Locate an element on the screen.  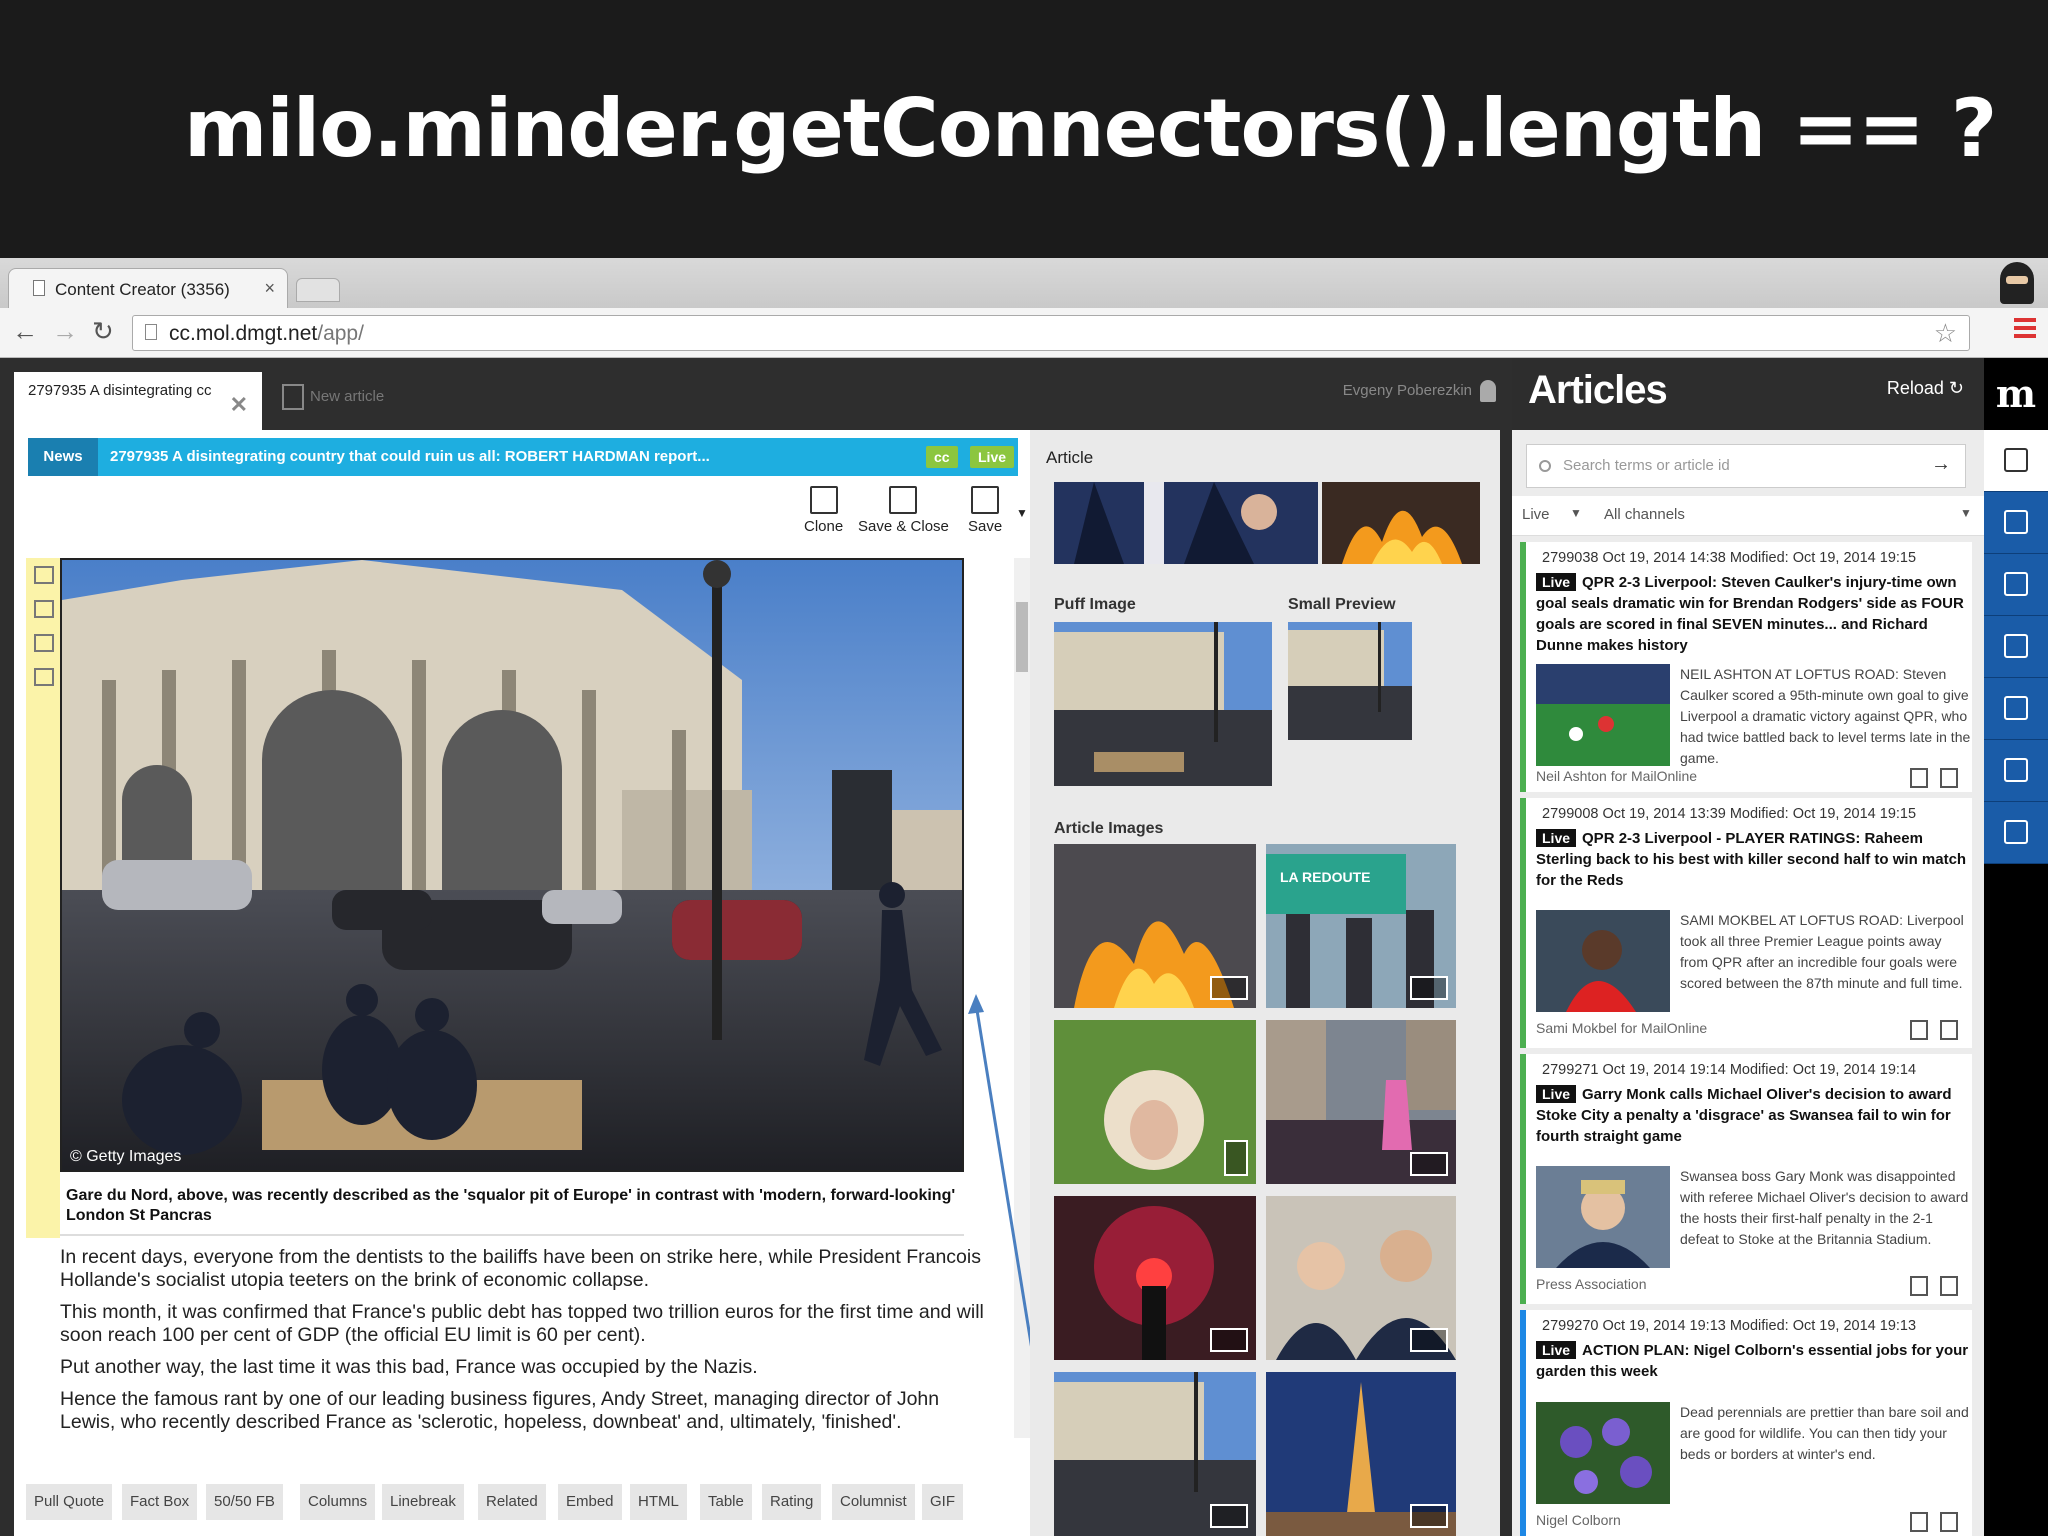
article-list-thumb is located at coordinates (1603, 1217).